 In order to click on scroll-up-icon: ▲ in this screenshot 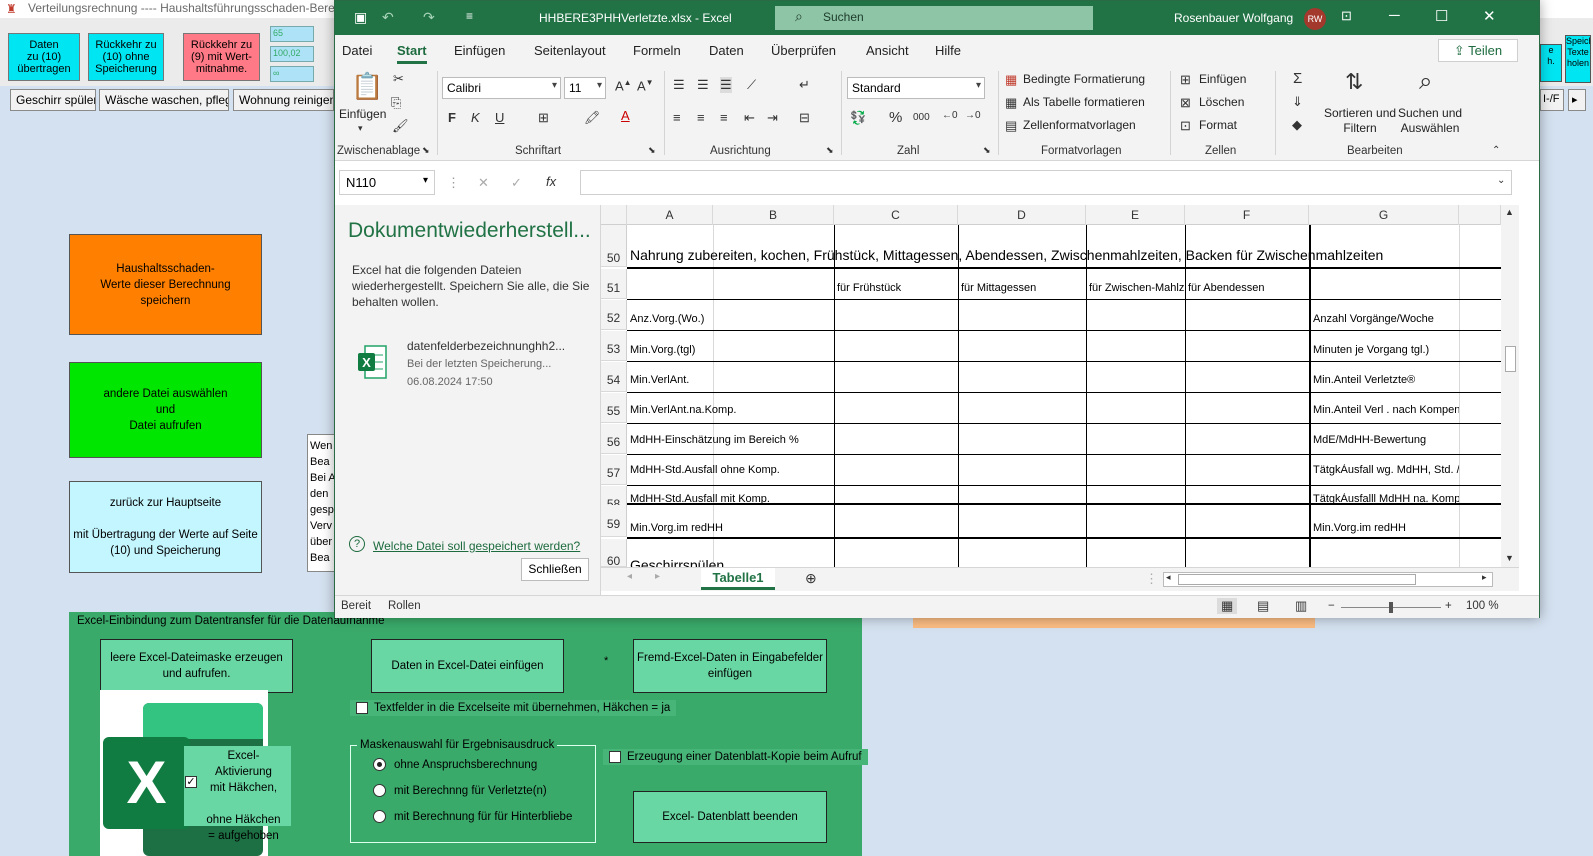, I will do `click(1509, 212)`.